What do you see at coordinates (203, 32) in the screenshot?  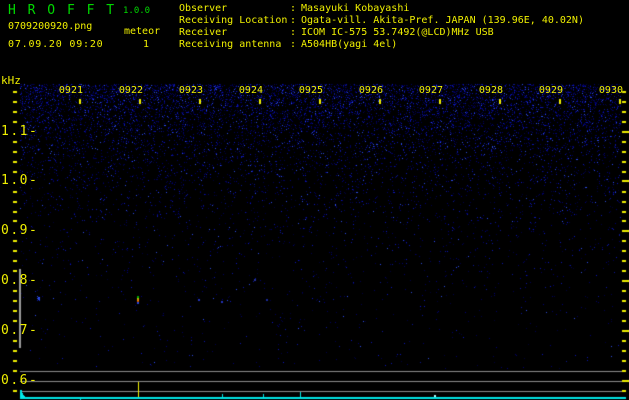 I see `info-label: Receiver` at bounding box center [203, 32].